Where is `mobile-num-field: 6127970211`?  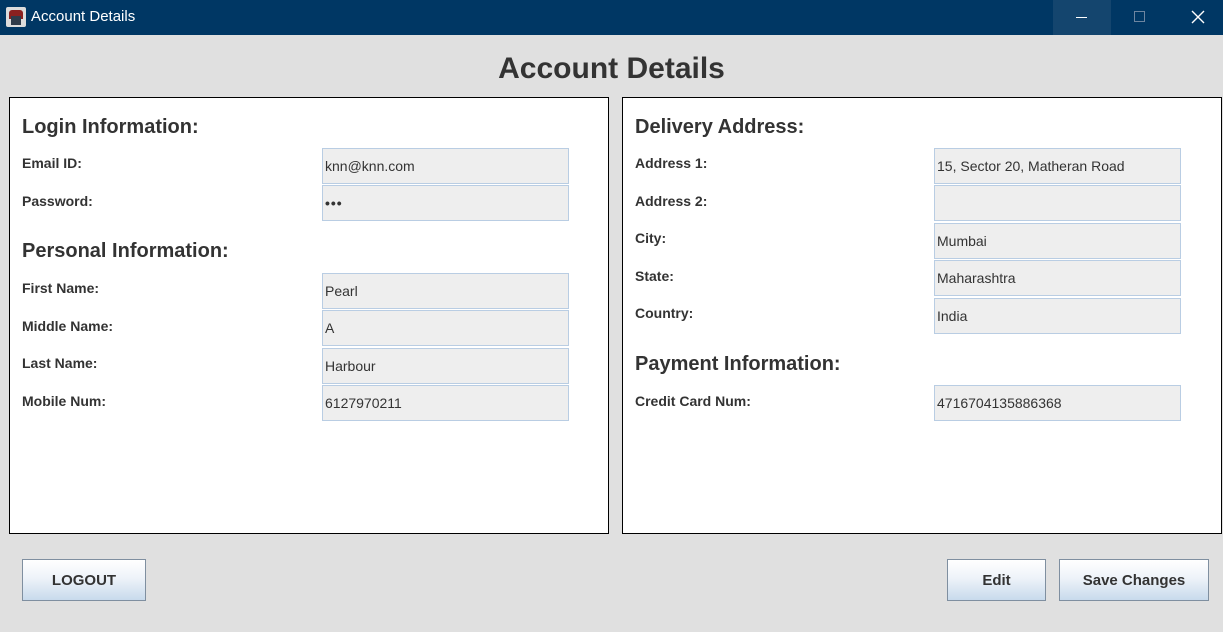
mobile-num-field: 6127970211 is located at coordinates (445, 403).